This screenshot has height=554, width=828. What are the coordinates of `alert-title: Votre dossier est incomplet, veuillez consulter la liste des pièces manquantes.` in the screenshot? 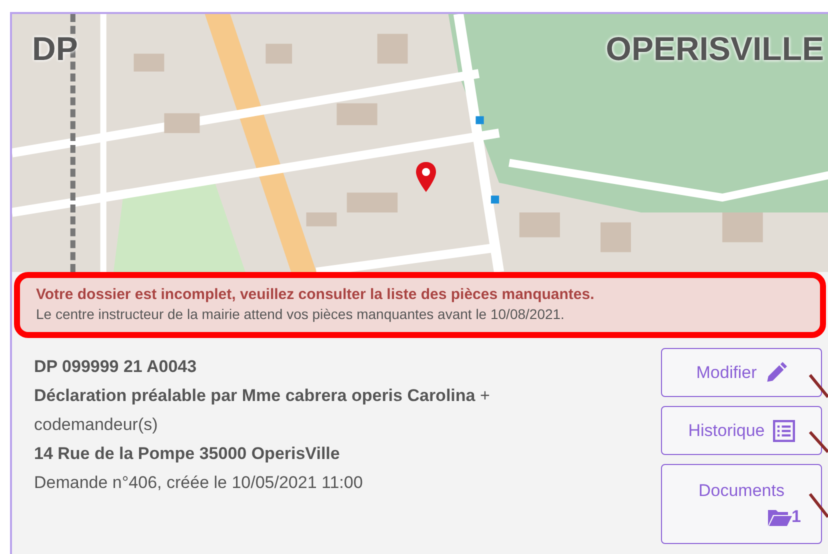 It's located at (316, 294).